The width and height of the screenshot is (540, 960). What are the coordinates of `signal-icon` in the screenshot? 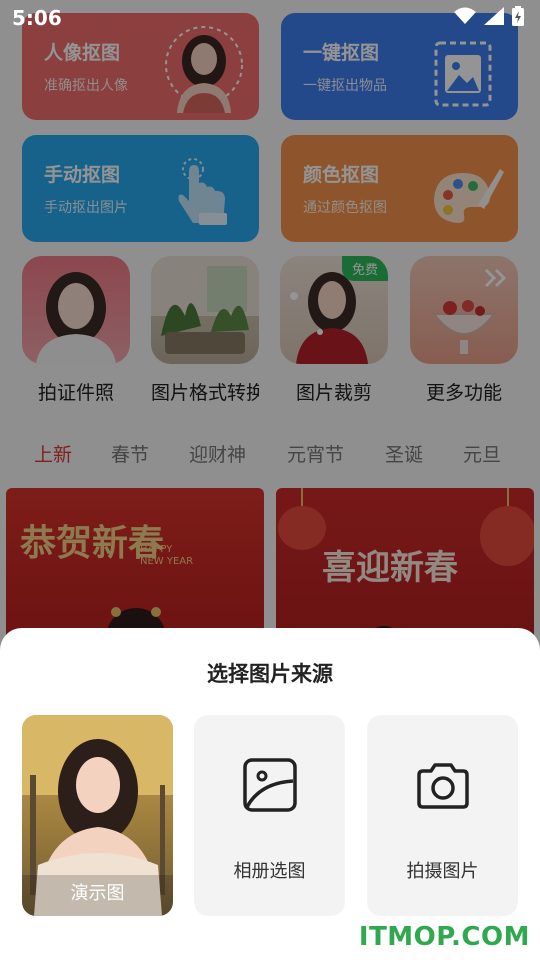 It's located at (494, 16).